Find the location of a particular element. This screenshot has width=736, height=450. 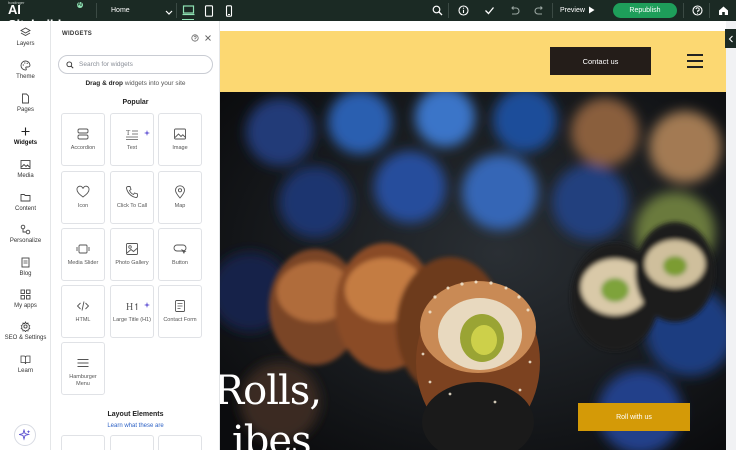

collapse-panel-button is located at coordinates (730, 38).